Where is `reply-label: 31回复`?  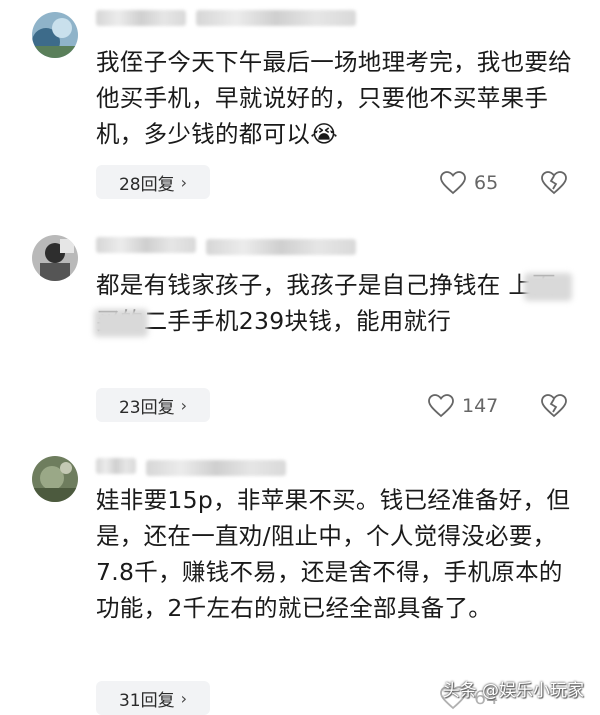 reply-label: 31回复 is located at coordinates (146, 700).